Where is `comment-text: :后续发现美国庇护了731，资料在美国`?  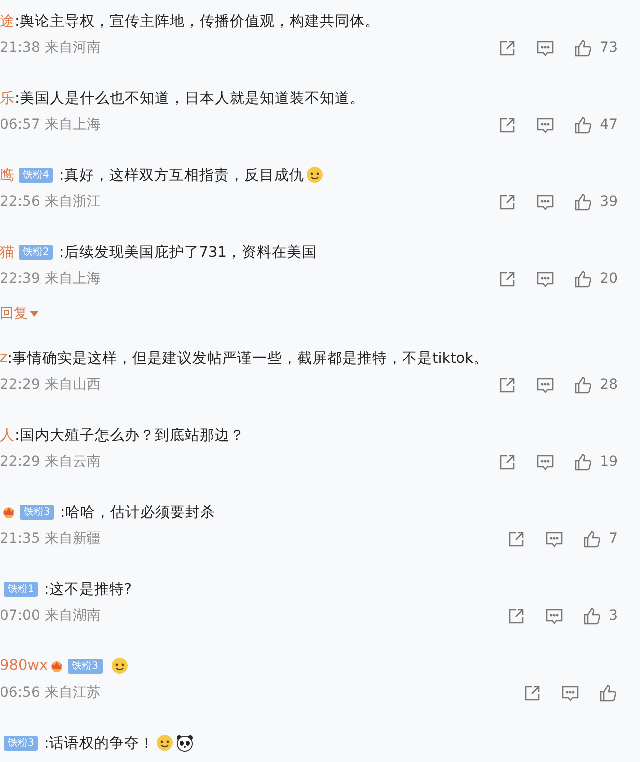
comment-text: :后续发现美国庇护了731，资料在美国 is located at coordinates (188, 253).